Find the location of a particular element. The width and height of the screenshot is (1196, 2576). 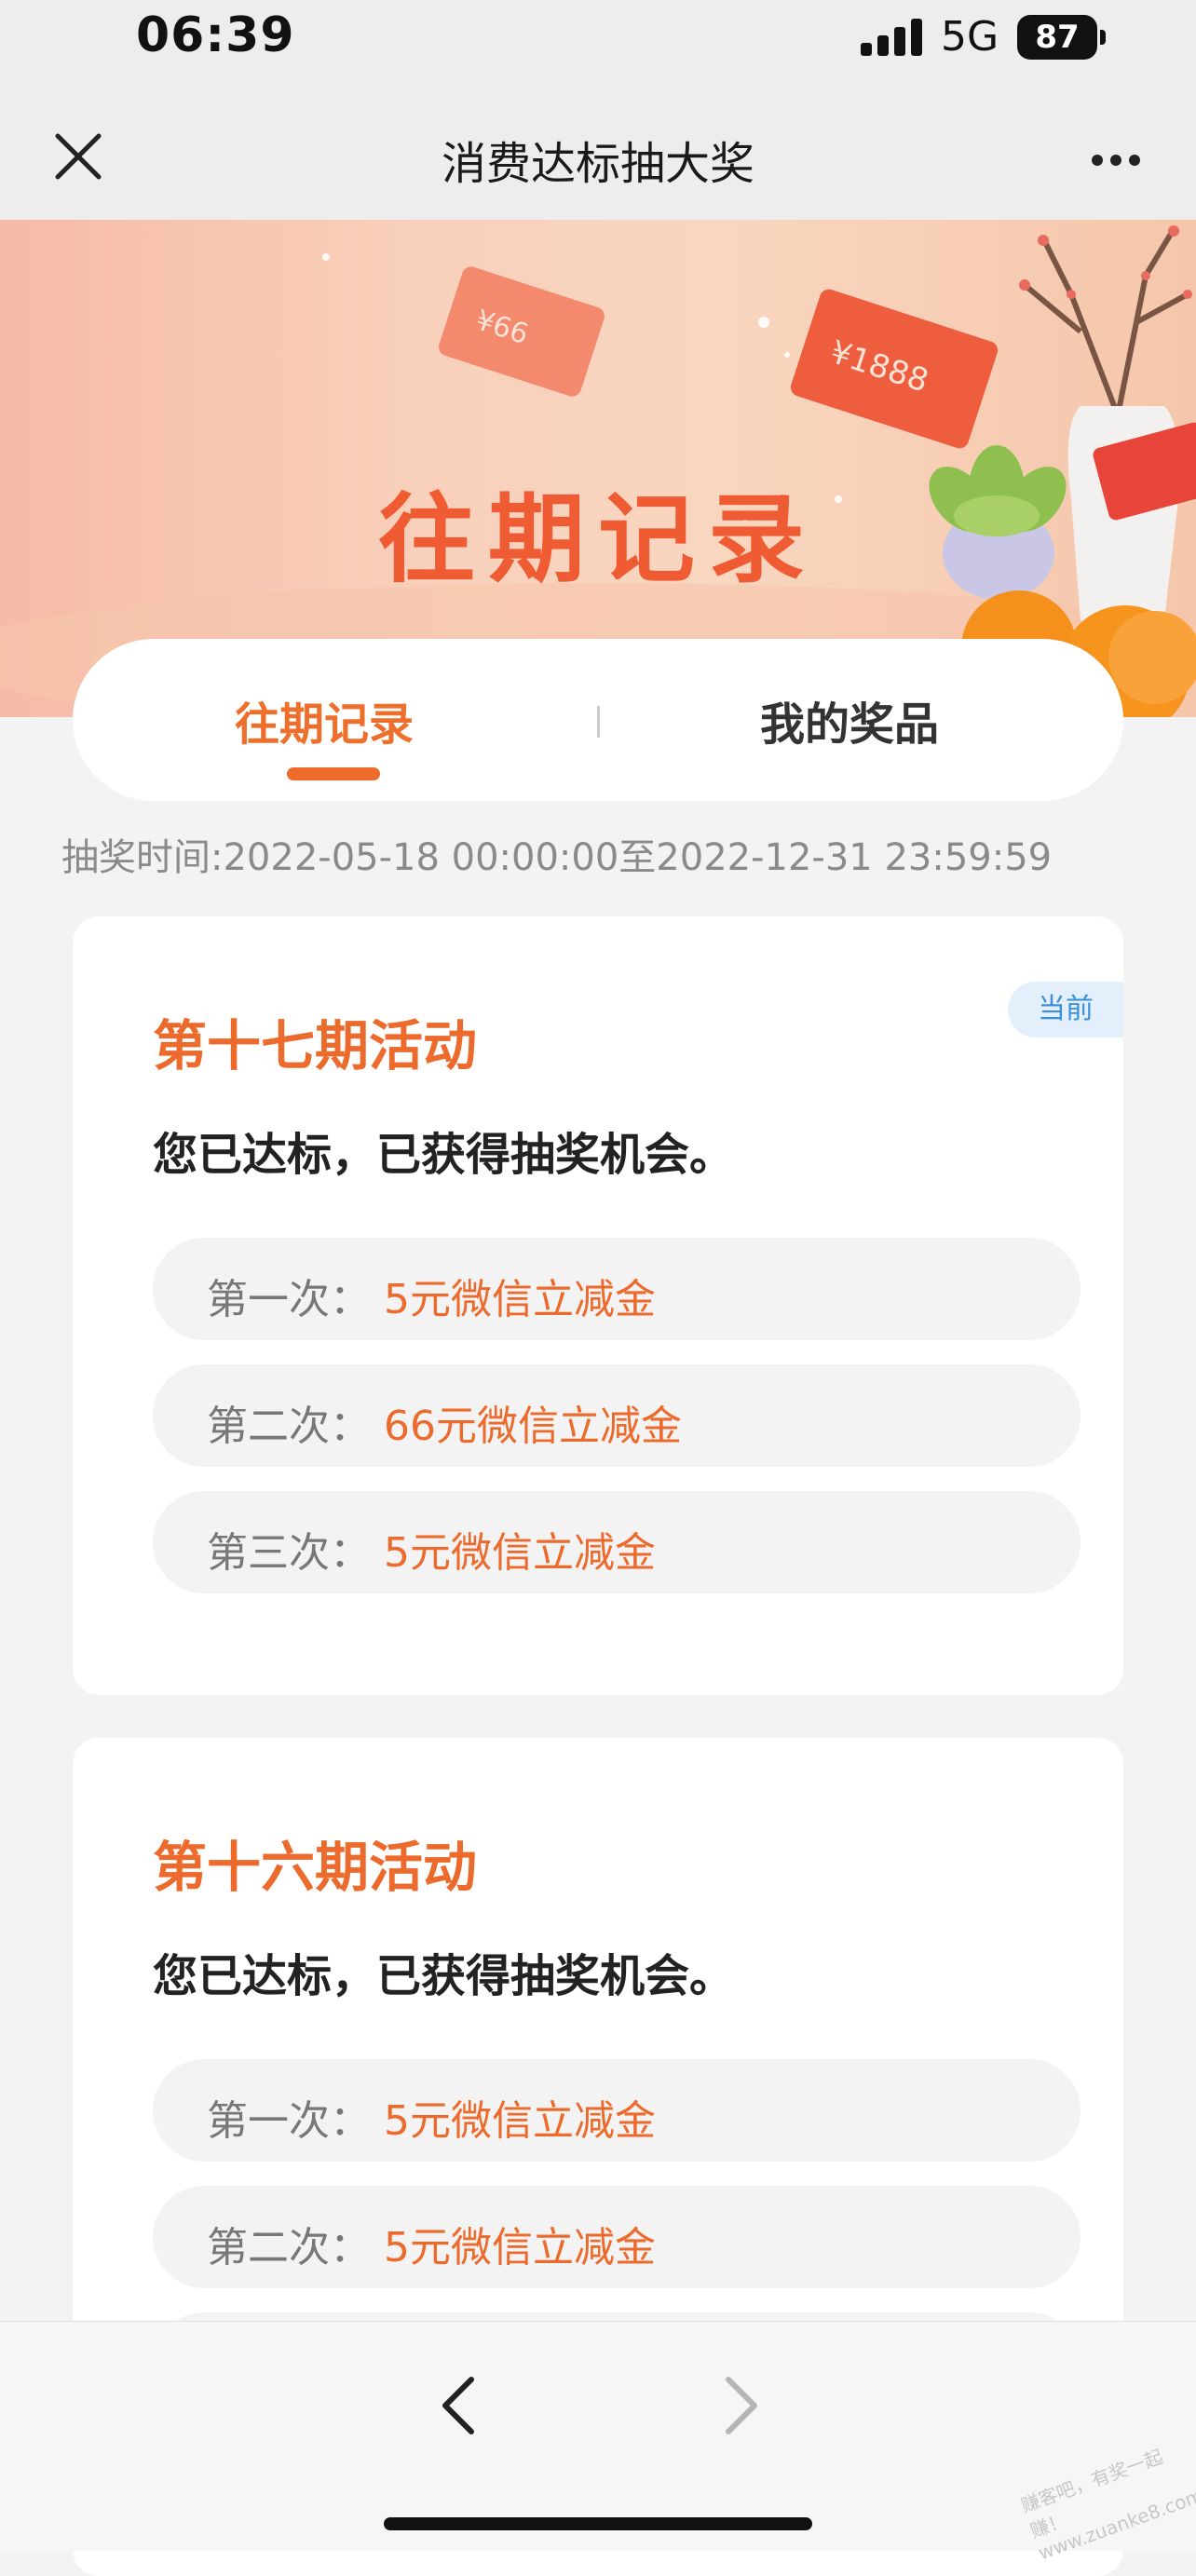

period-title: 第十六期活动 is located at coordinates (315, 1867).